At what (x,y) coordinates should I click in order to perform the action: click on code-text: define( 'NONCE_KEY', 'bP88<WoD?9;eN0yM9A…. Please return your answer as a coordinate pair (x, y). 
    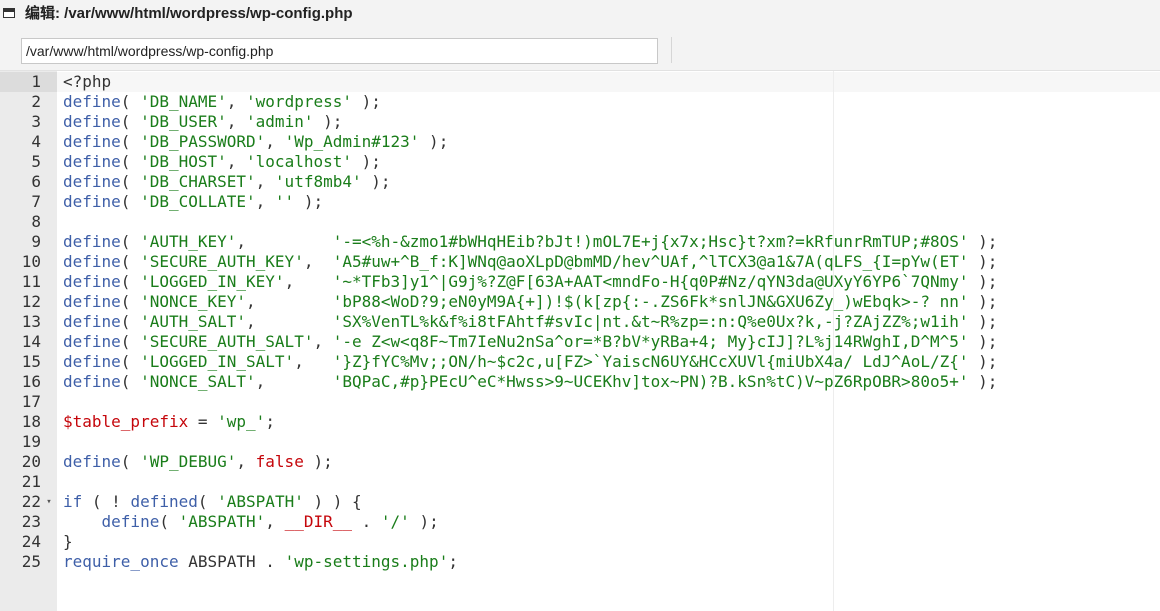
    Looking at the image, I should click on (530, 302).